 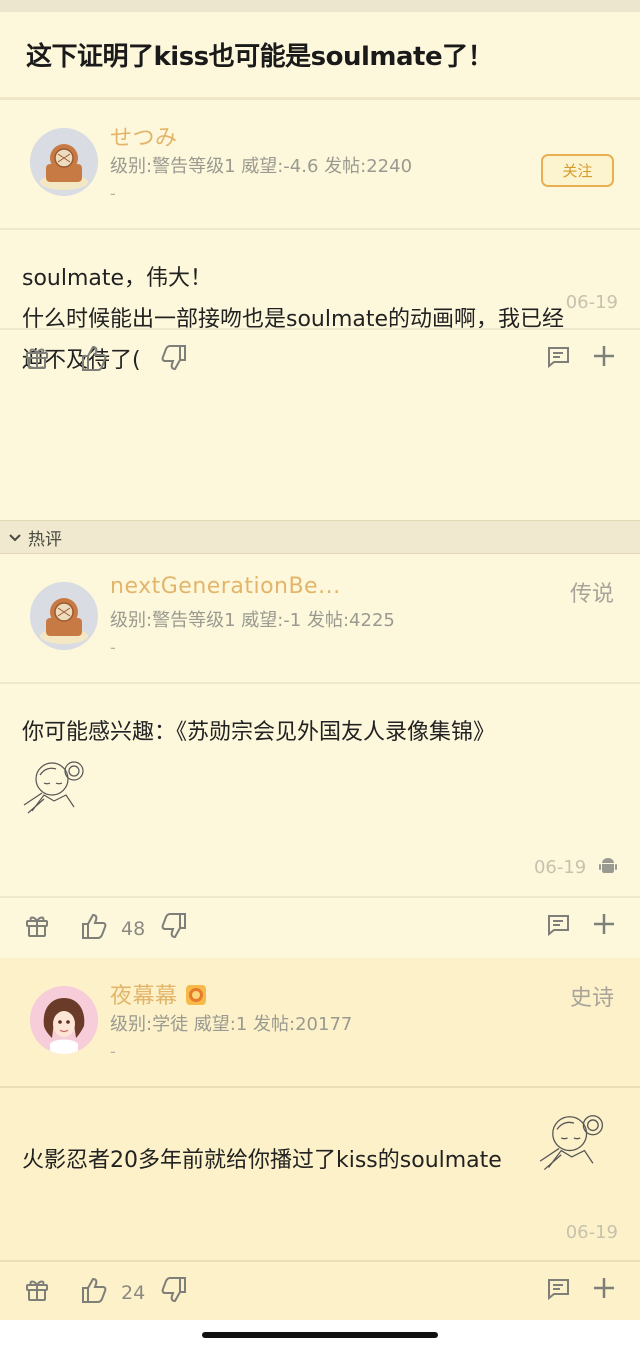 I want to click on post-content: 火影忍者20多年前就给你播过了kiss的soulmate, so click(x=320, y=1134).